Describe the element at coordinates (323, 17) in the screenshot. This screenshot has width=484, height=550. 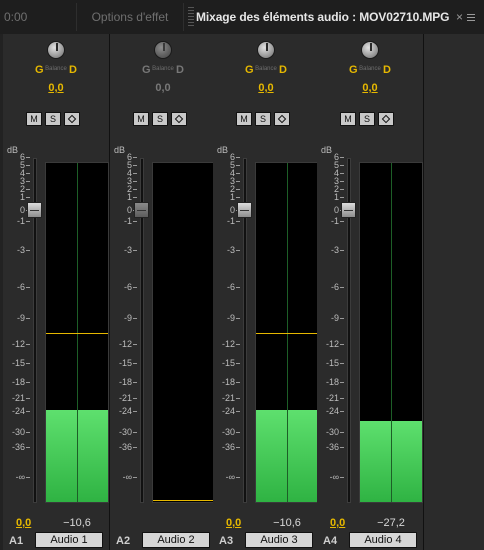
I see `tab-audio-clip-mixer: Mixage des éléments audio : MOV02710.MPG` at that location.